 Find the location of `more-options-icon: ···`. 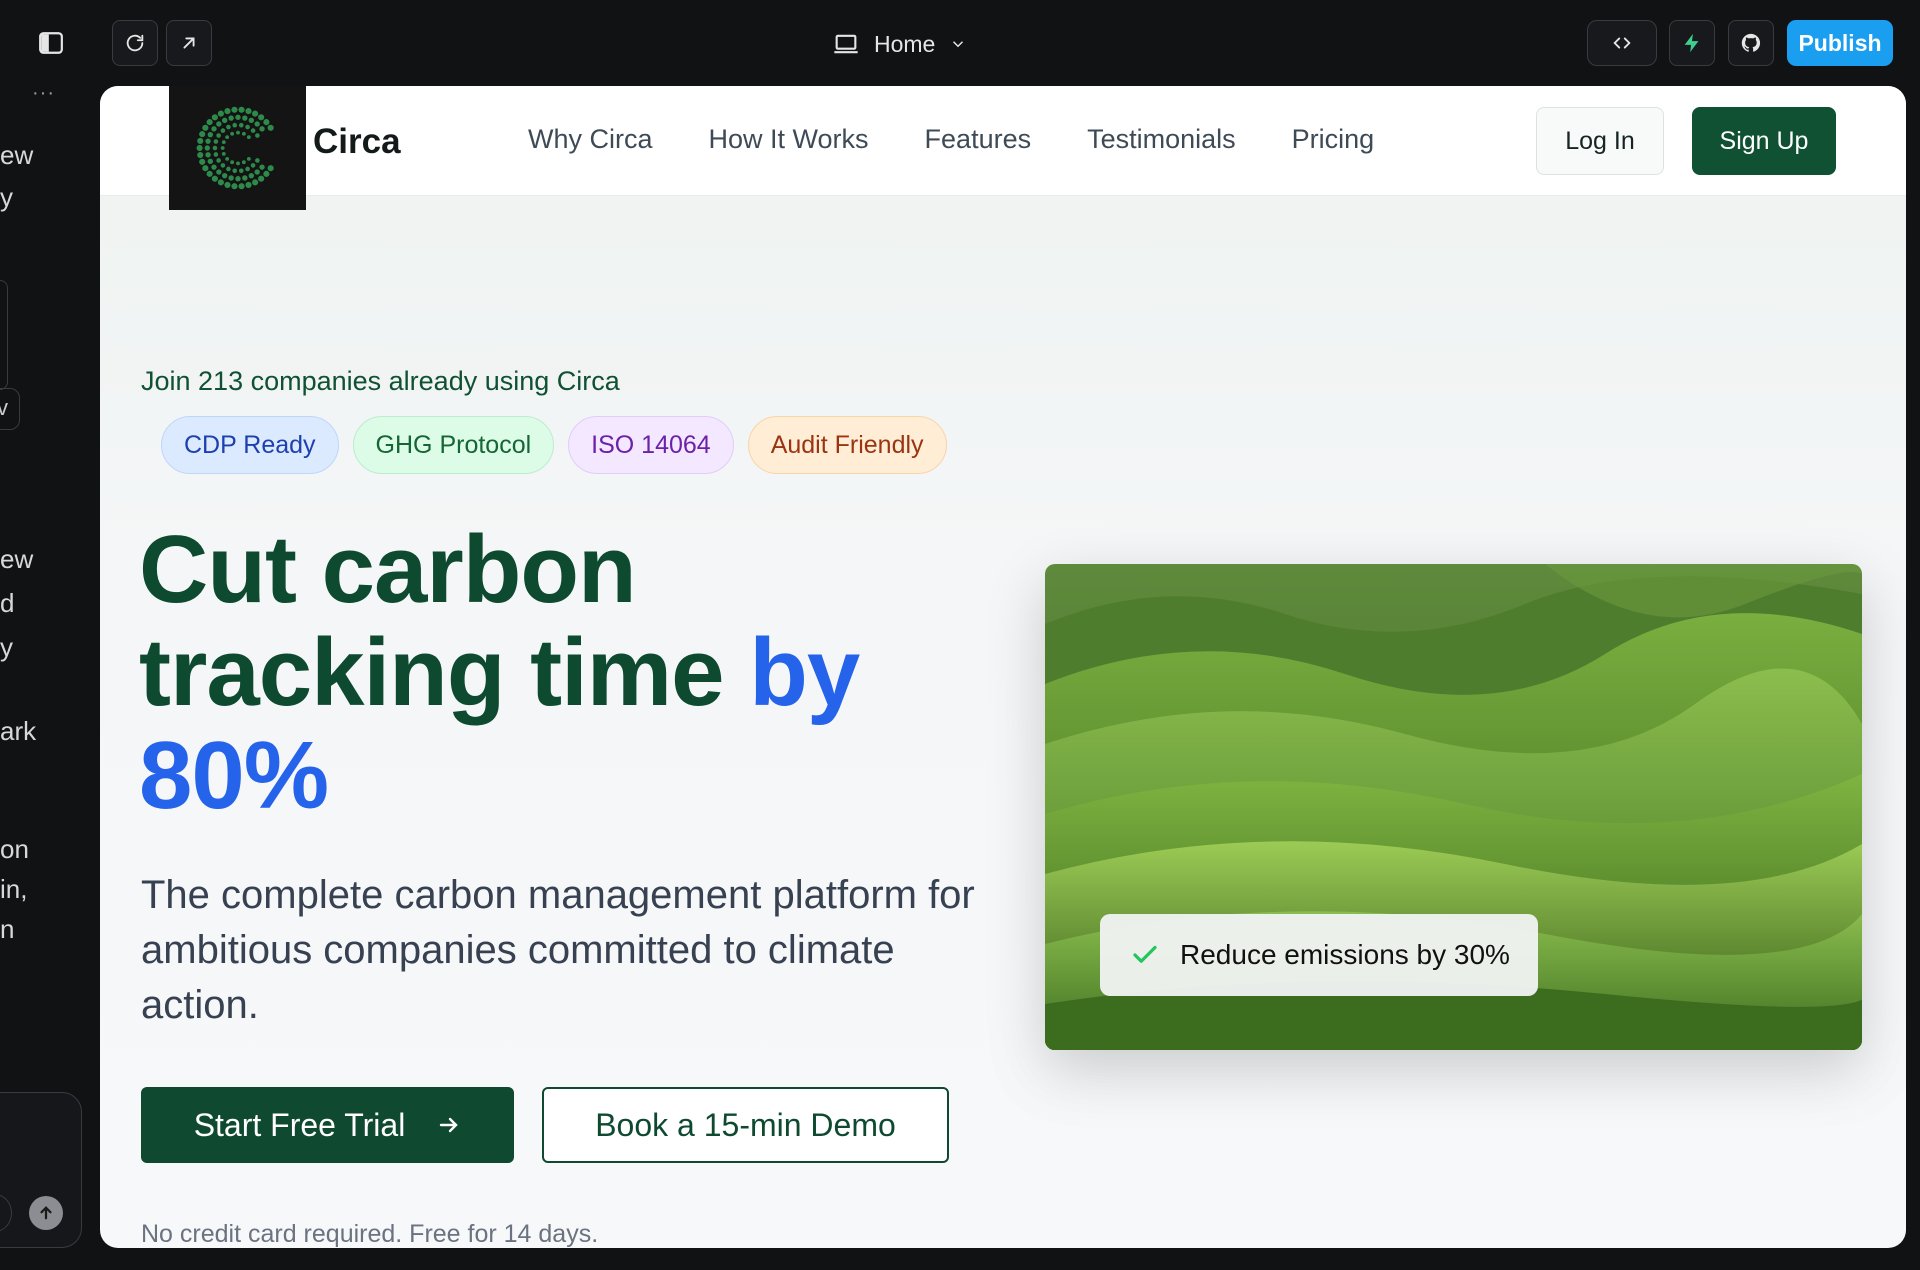

more-options-icon: ··· is located at coordinates (43, 93).